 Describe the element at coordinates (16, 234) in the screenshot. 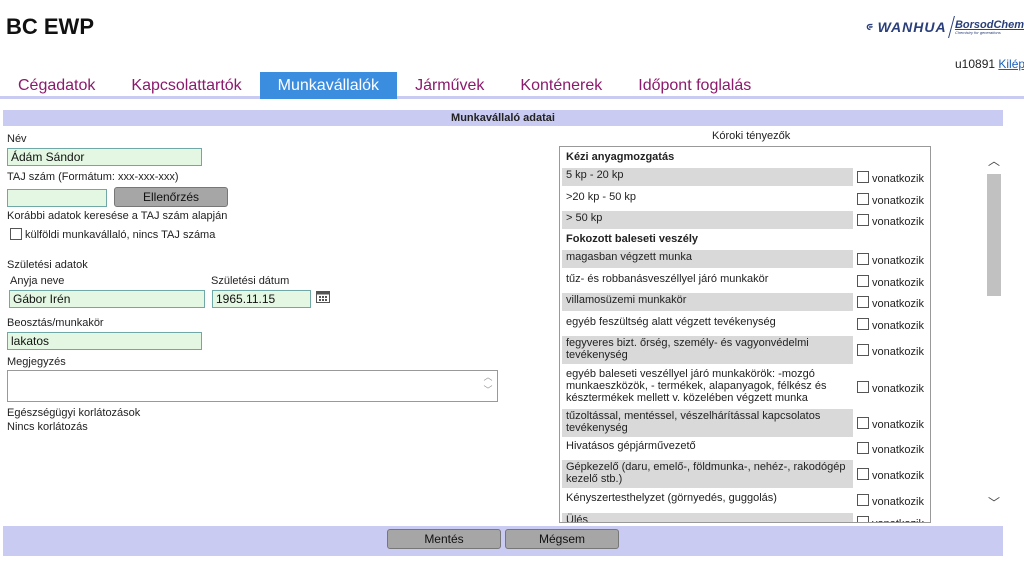

I see `foreign-worker-checkbox` at that location.